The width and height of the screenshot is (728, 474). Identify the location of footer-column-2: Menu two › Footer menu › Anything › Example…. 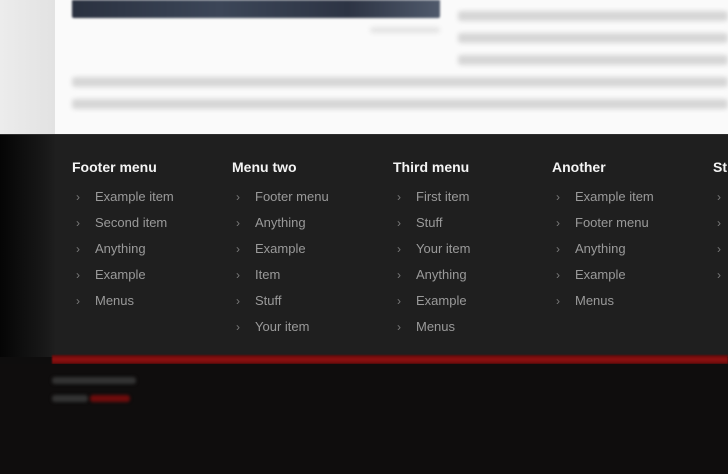
(280, 252).